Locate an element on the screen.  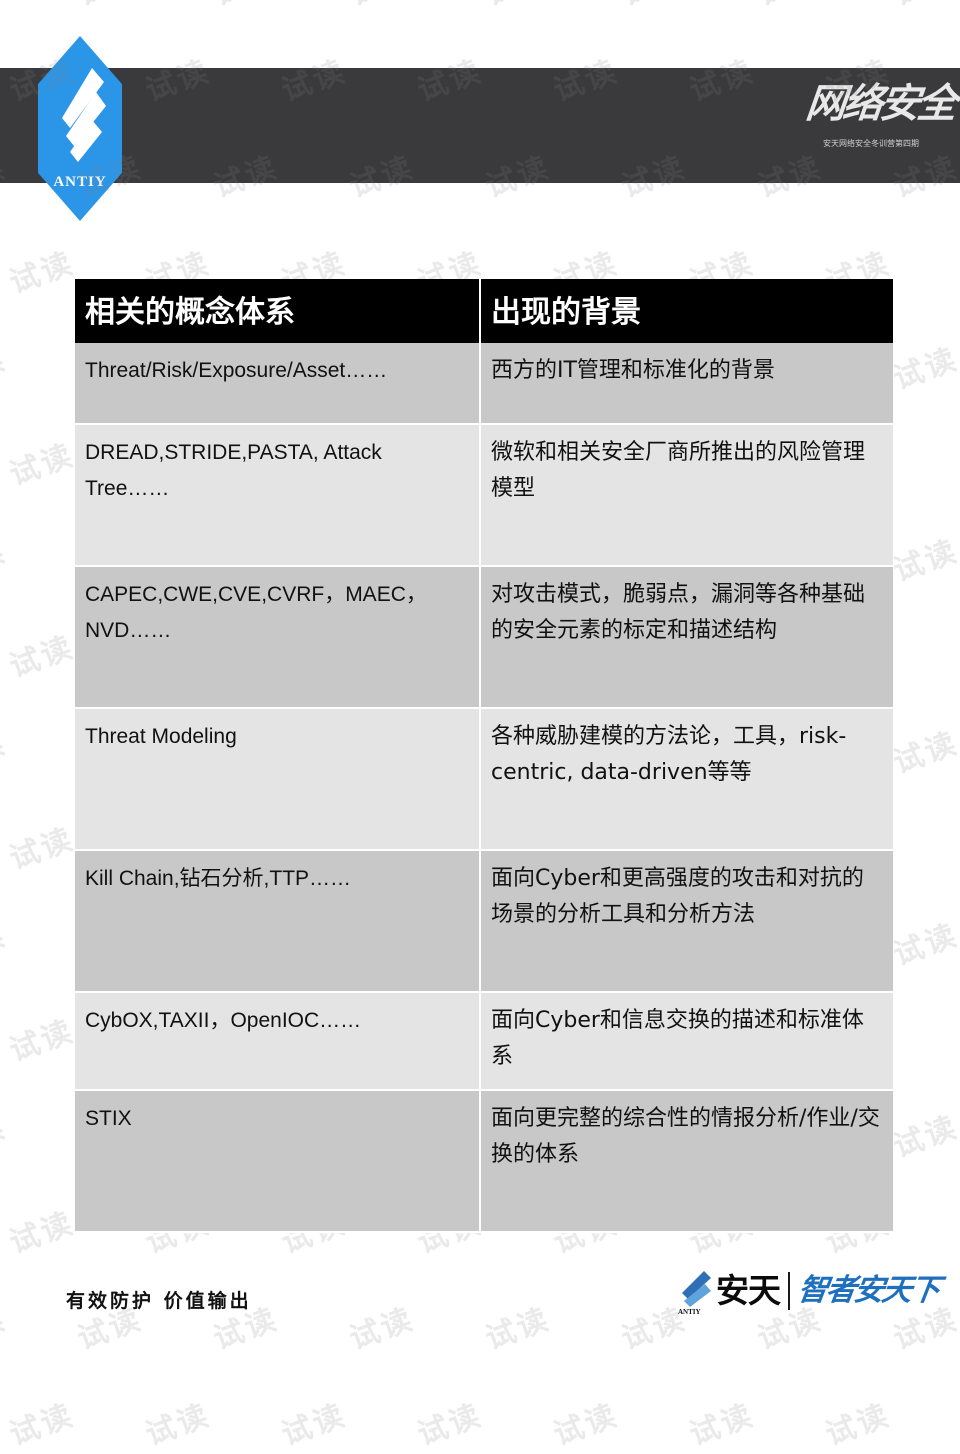
table-row: STIX 面向更完整的综合性的情报分析/作业/交换的体系 is located at coordinates (484, 1161).